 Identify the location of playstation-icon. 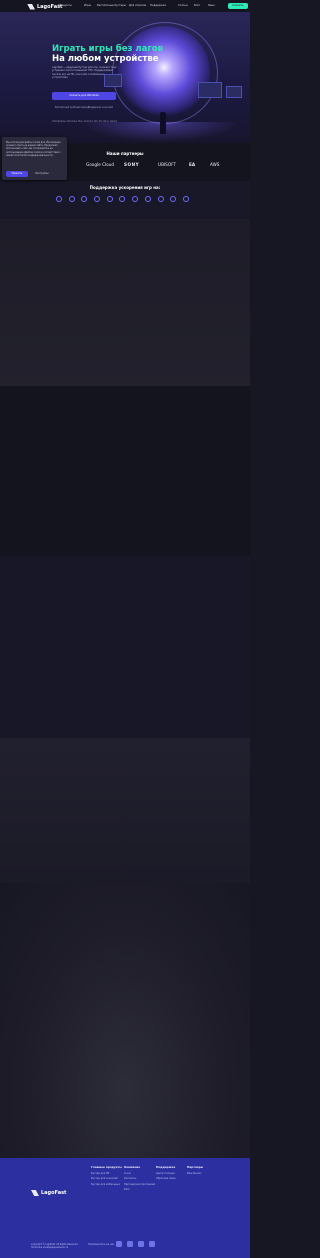
(109, 199).